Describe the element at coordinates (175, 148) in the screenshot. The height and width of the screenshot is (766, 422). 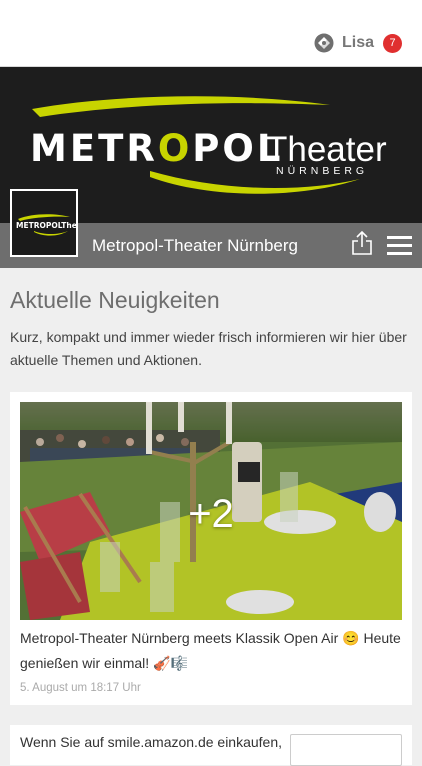
I see `logo-o: O` at that location.